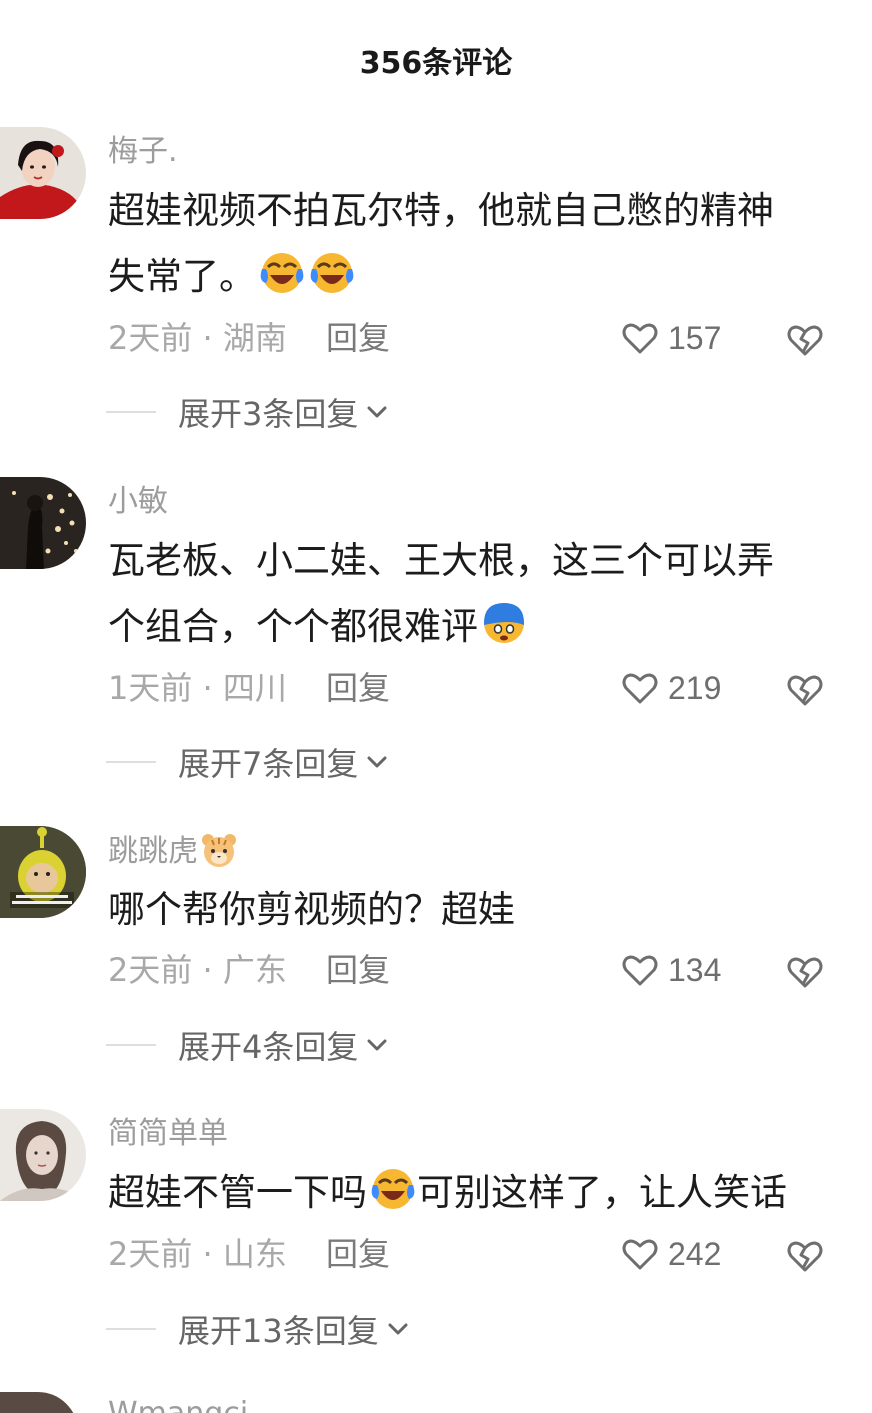 This screenshot has height=1413, width=872. I want to click on comment-text: 哪个帮你剪视频的？超娃, so click(458, 910).